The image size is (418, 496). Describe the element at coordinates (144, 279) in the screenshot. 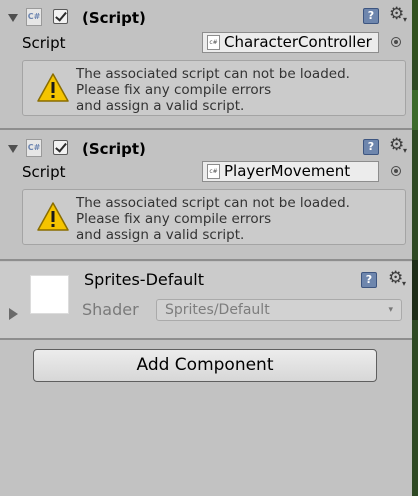

I see `material-name: Sprites-Default` at that location.